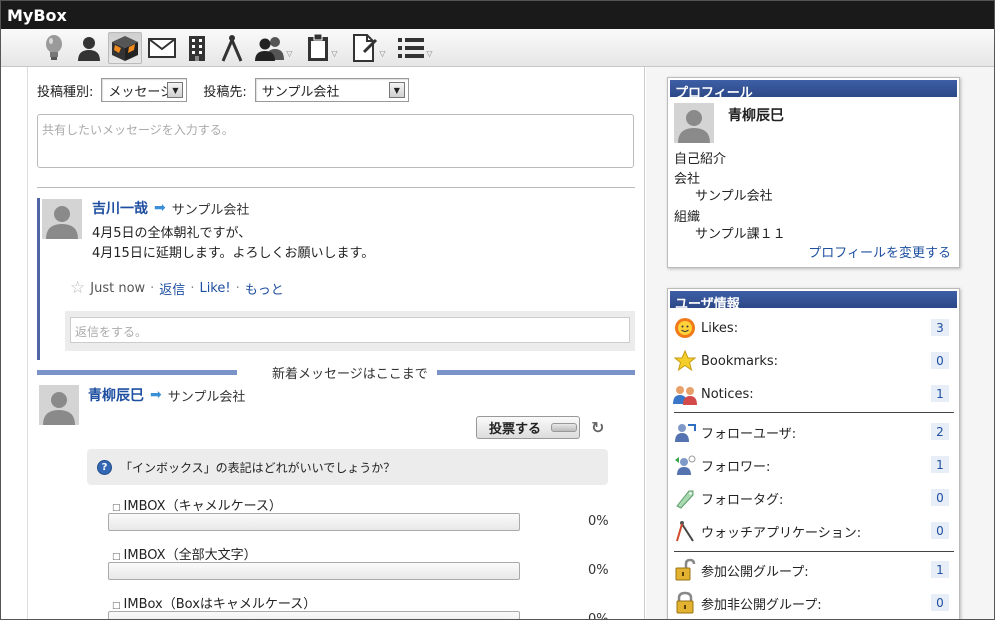 Image resolution: width=995 pixels, height=620 pixels. Describe the element at coordinates (685, 394) in the screenshot. I see `people-icon` at that location.